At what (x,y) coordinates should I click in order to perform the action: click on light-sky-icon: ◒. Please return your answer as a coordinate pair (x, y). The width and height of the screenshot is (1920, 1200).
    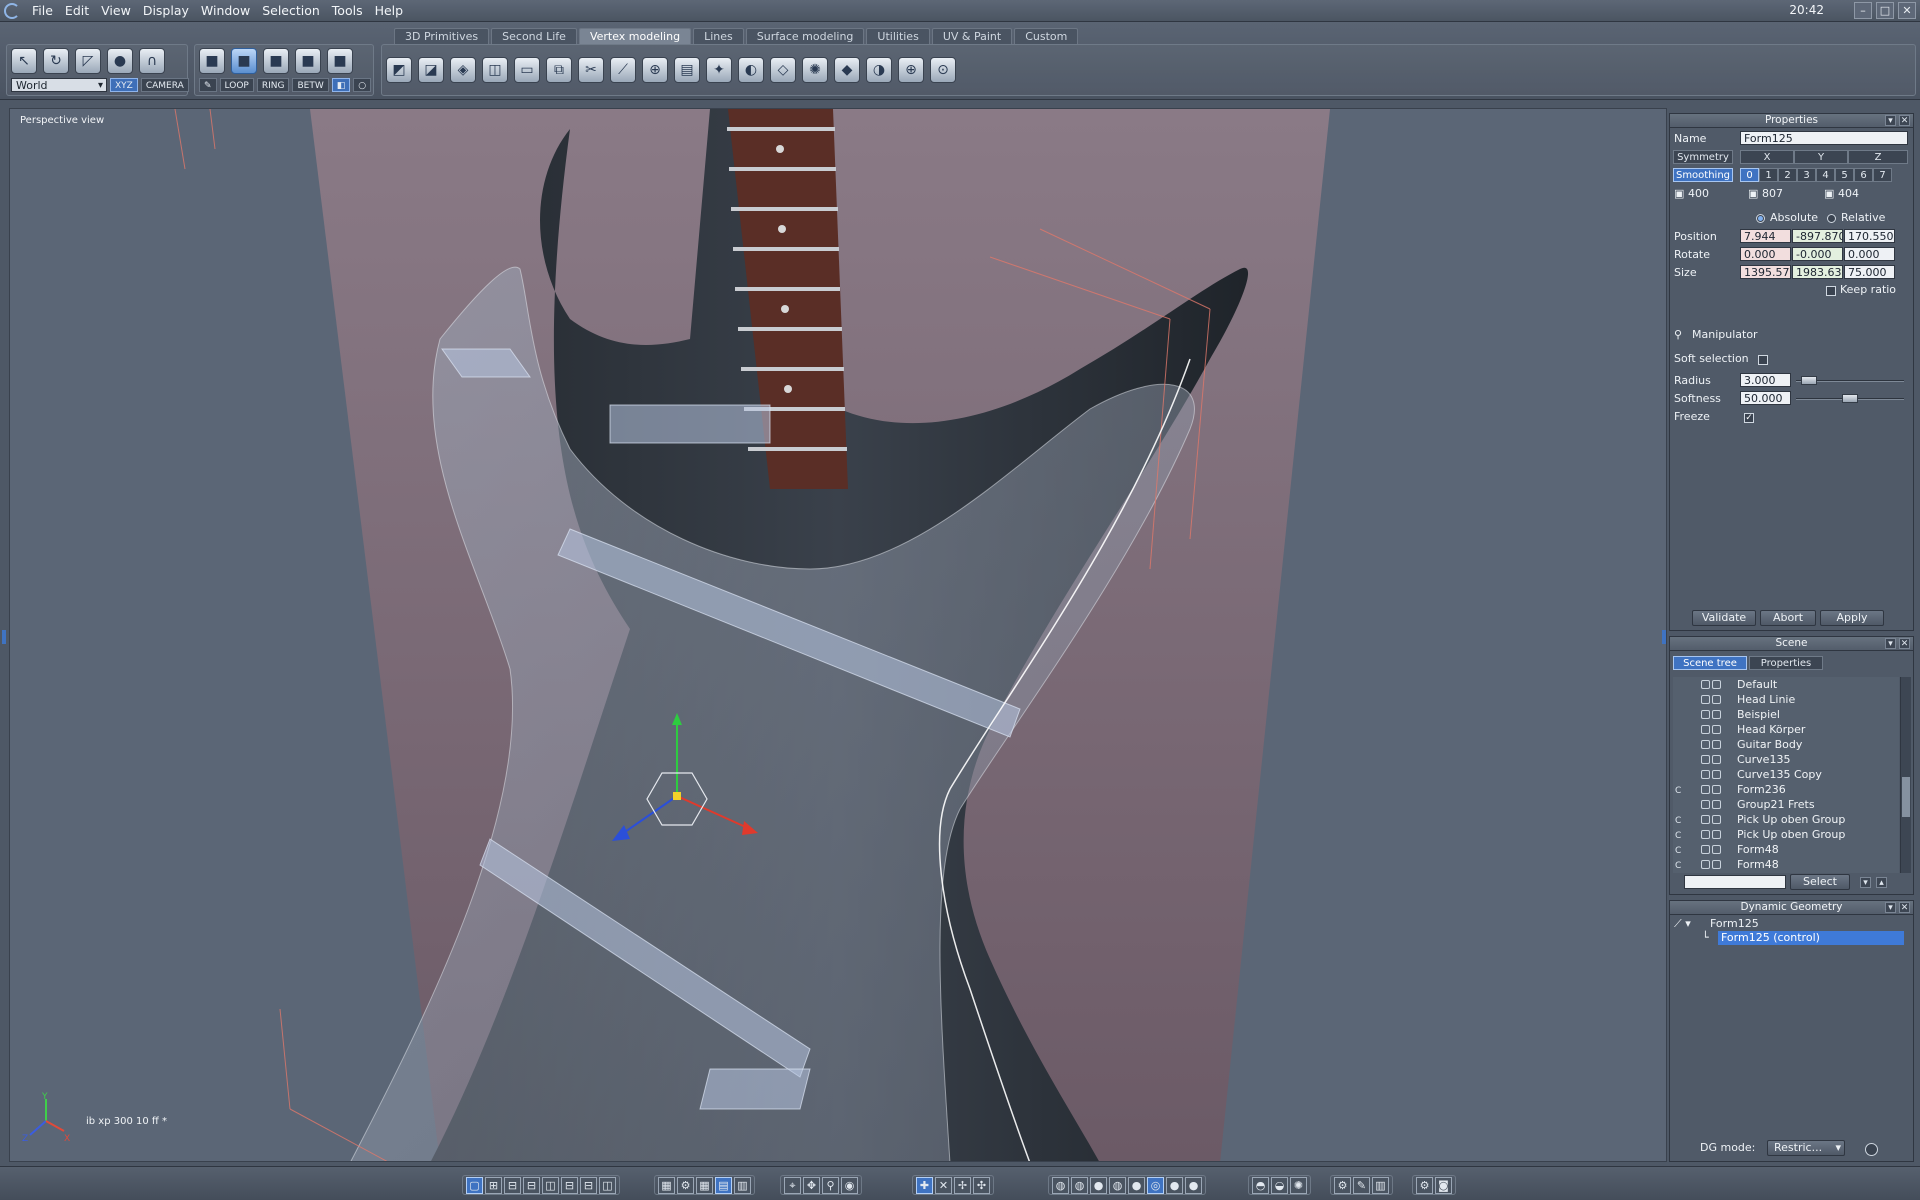
    Looking at the image, I should click on (1279, 1185).